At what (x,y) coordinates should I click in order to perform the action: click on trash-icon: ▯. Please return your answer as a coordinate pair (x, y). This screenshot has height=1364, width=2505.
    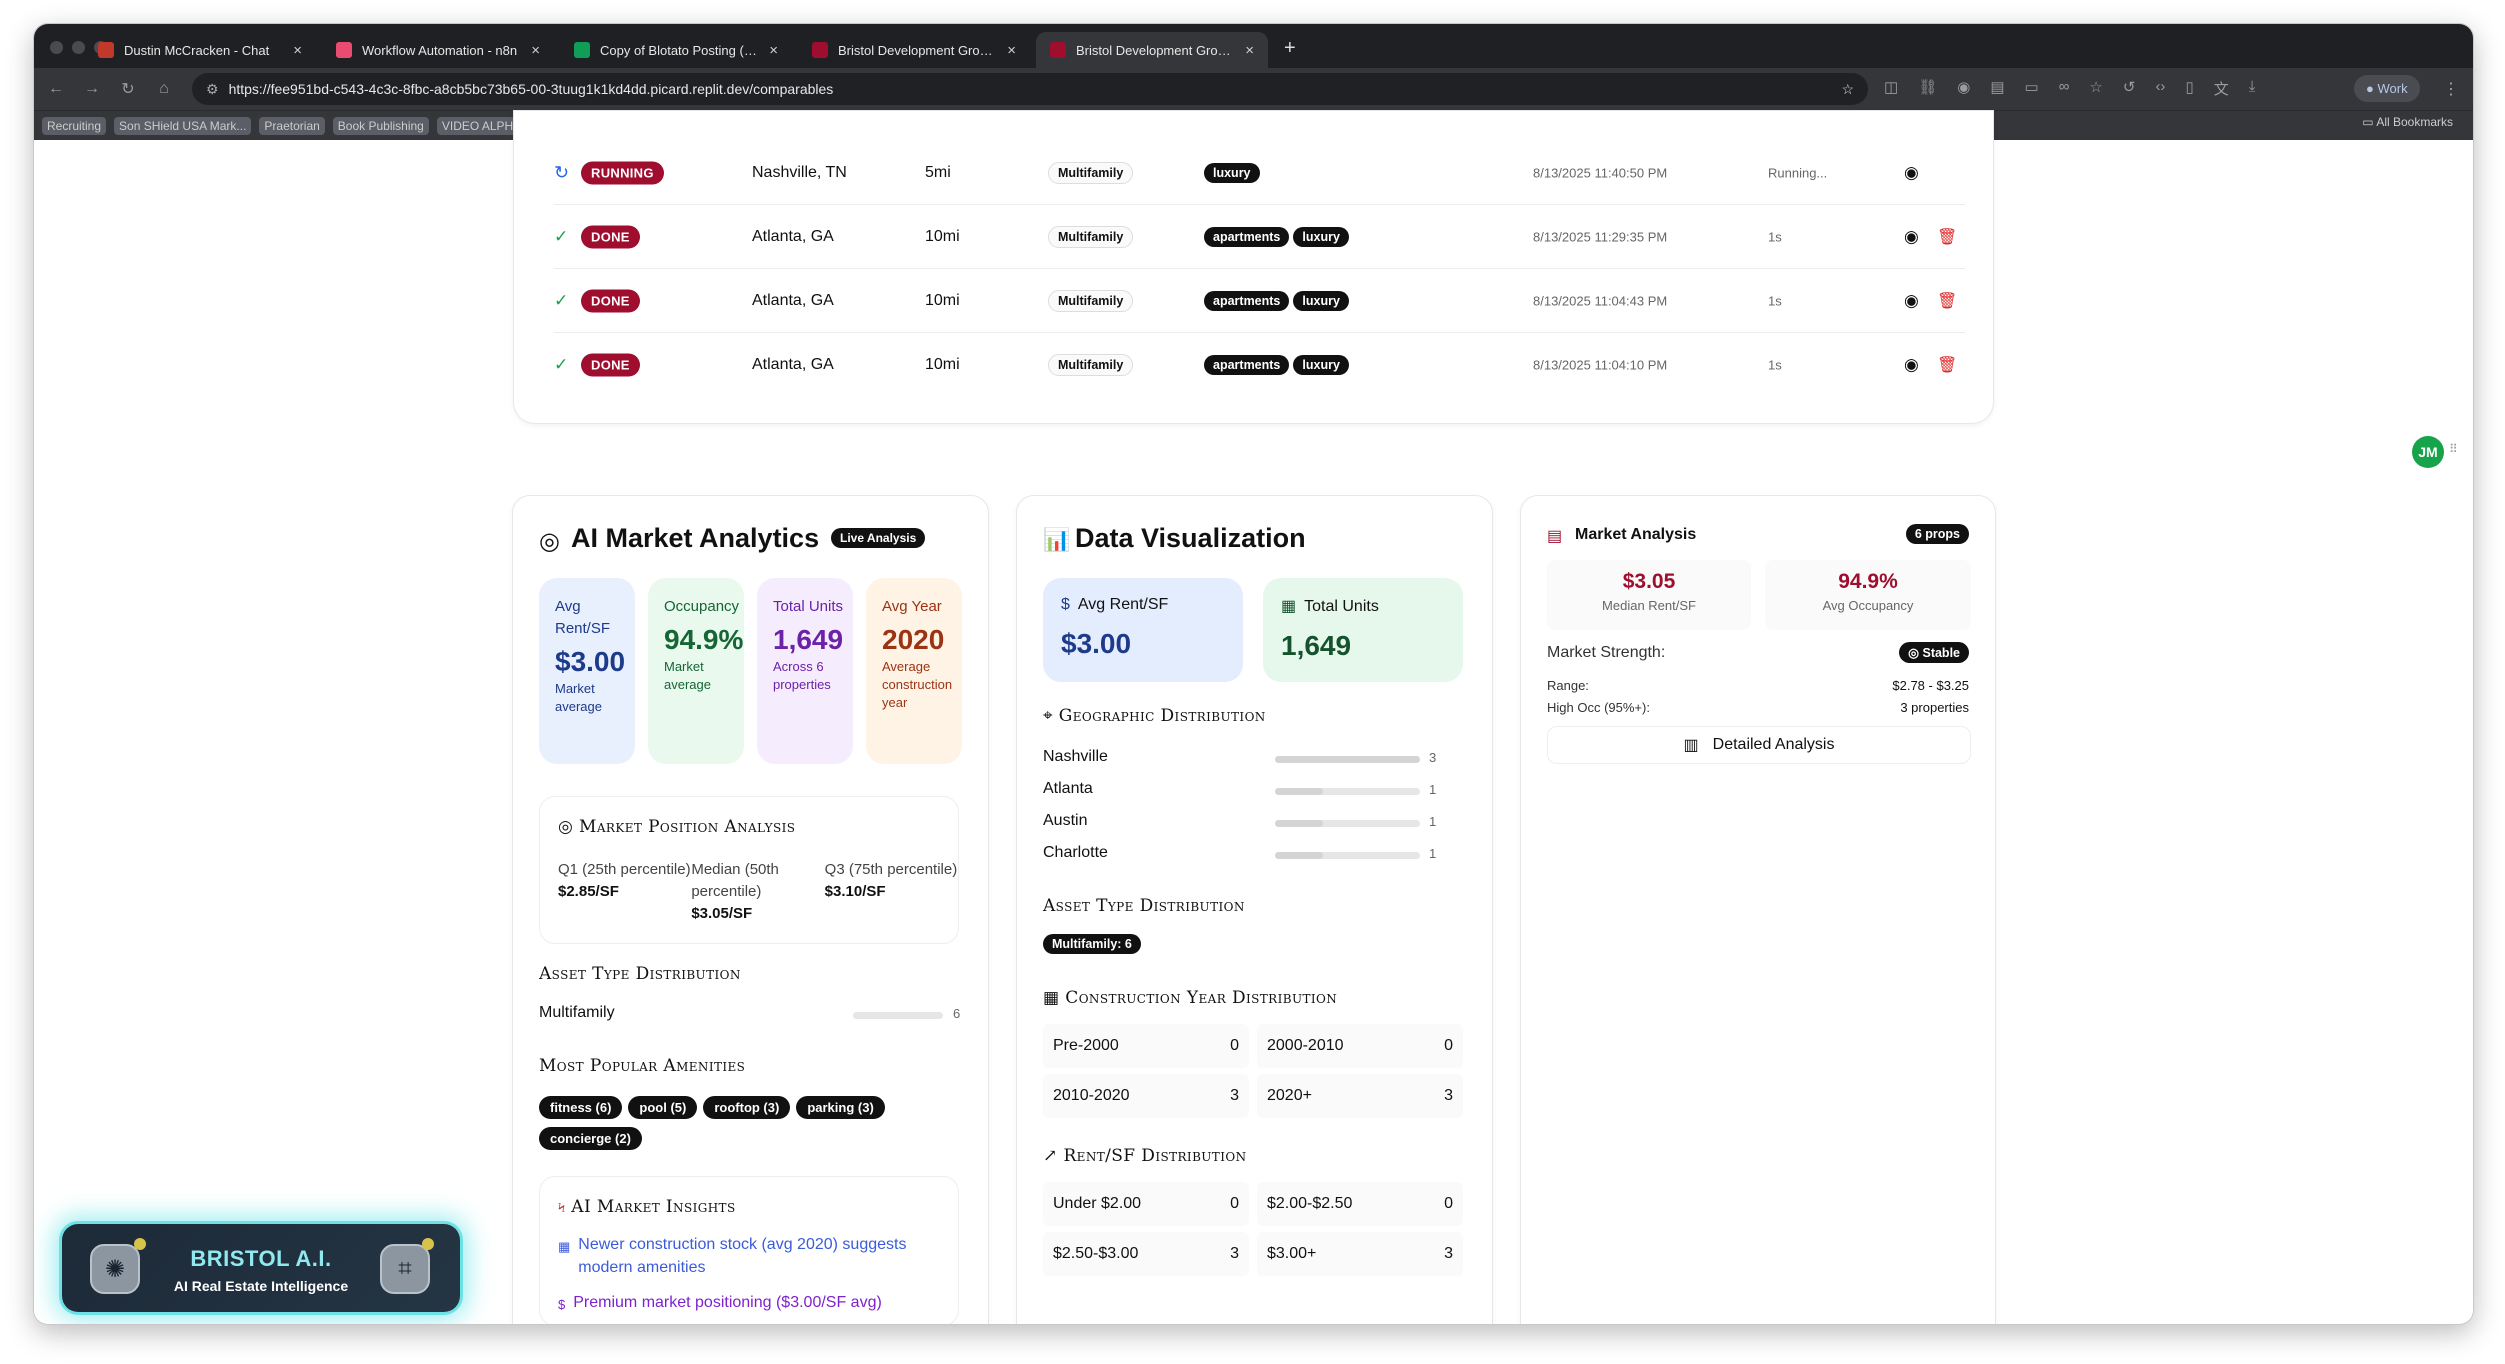
    Looking at the image, I should click on (2189, 88).